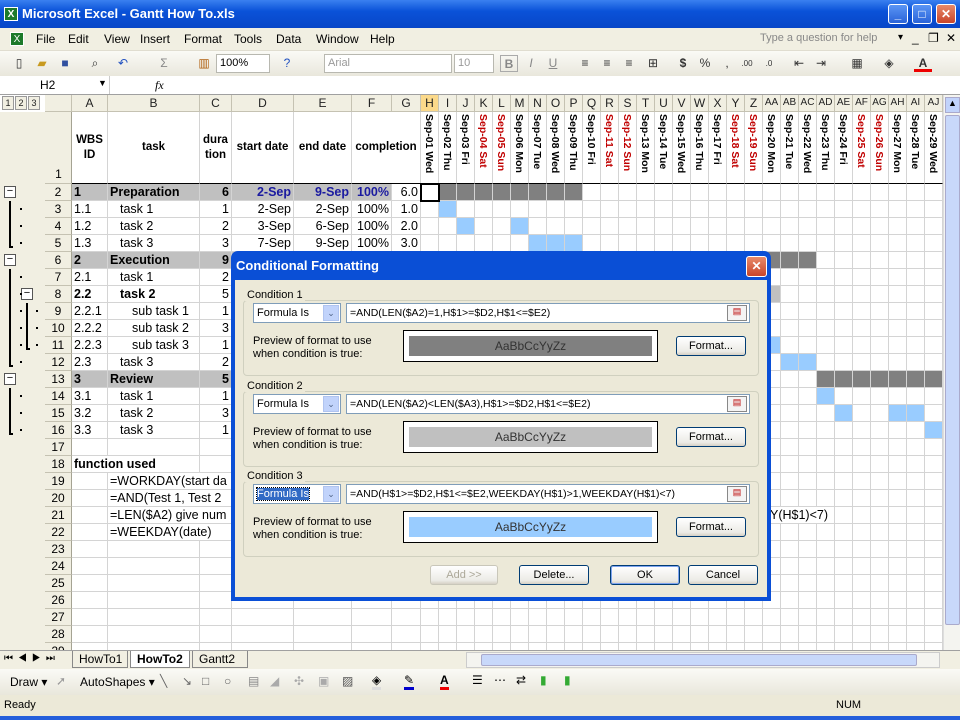 The width and height of the screenshot is (960, 720). I want to click on print-preview-icon: ⌕, so click(95, 63).